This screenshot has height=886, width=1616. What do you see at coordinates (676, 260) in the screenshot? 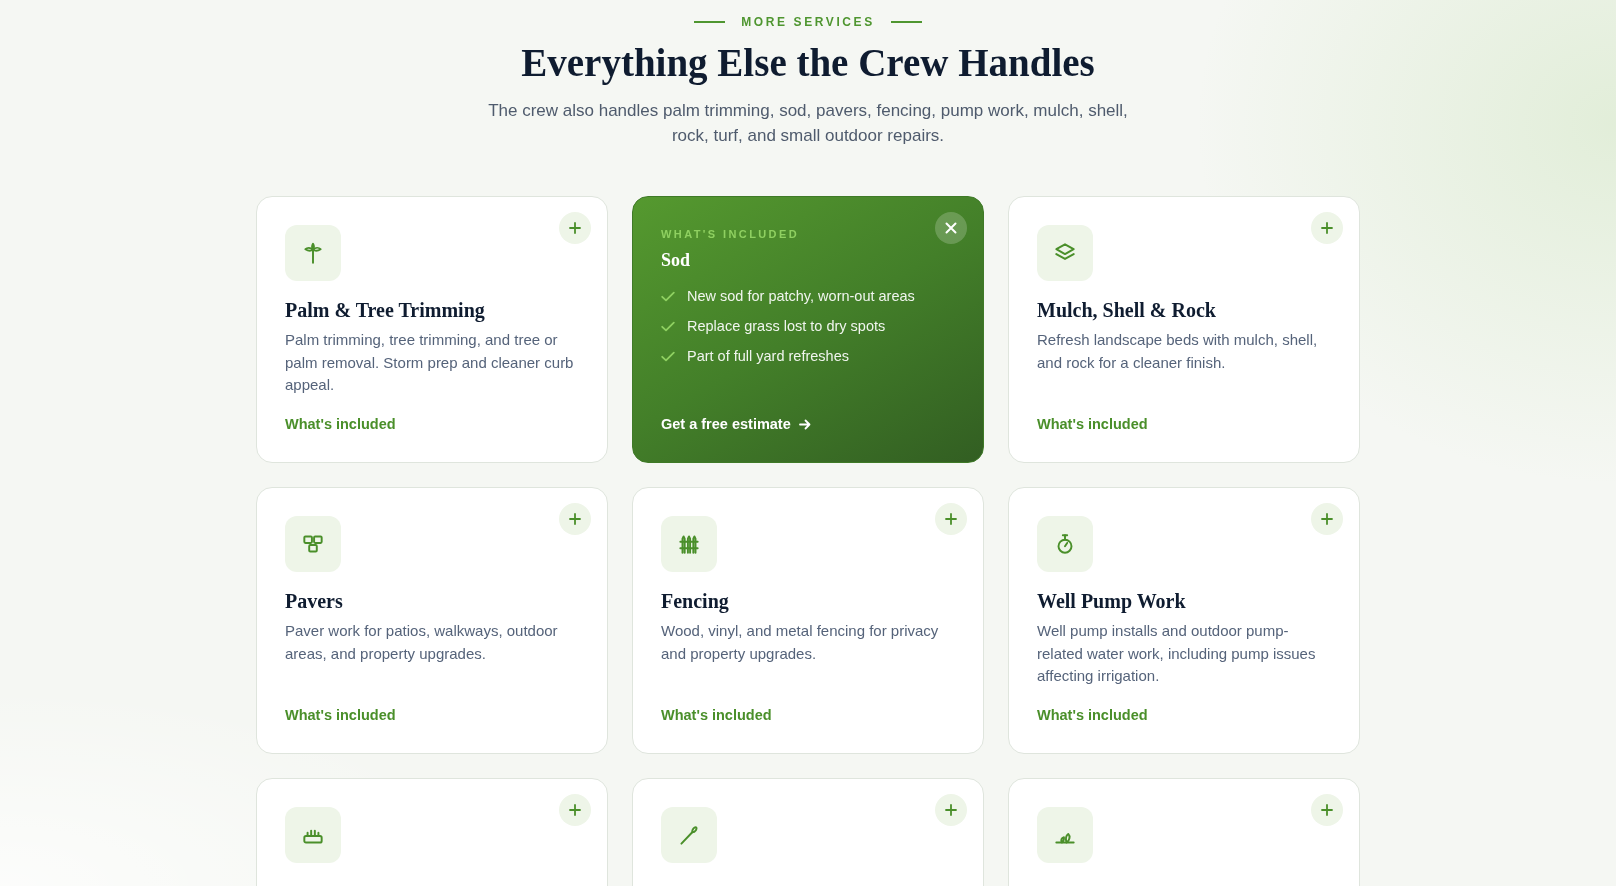
I see `service-title: Sod` at bounding box center [676, 260].